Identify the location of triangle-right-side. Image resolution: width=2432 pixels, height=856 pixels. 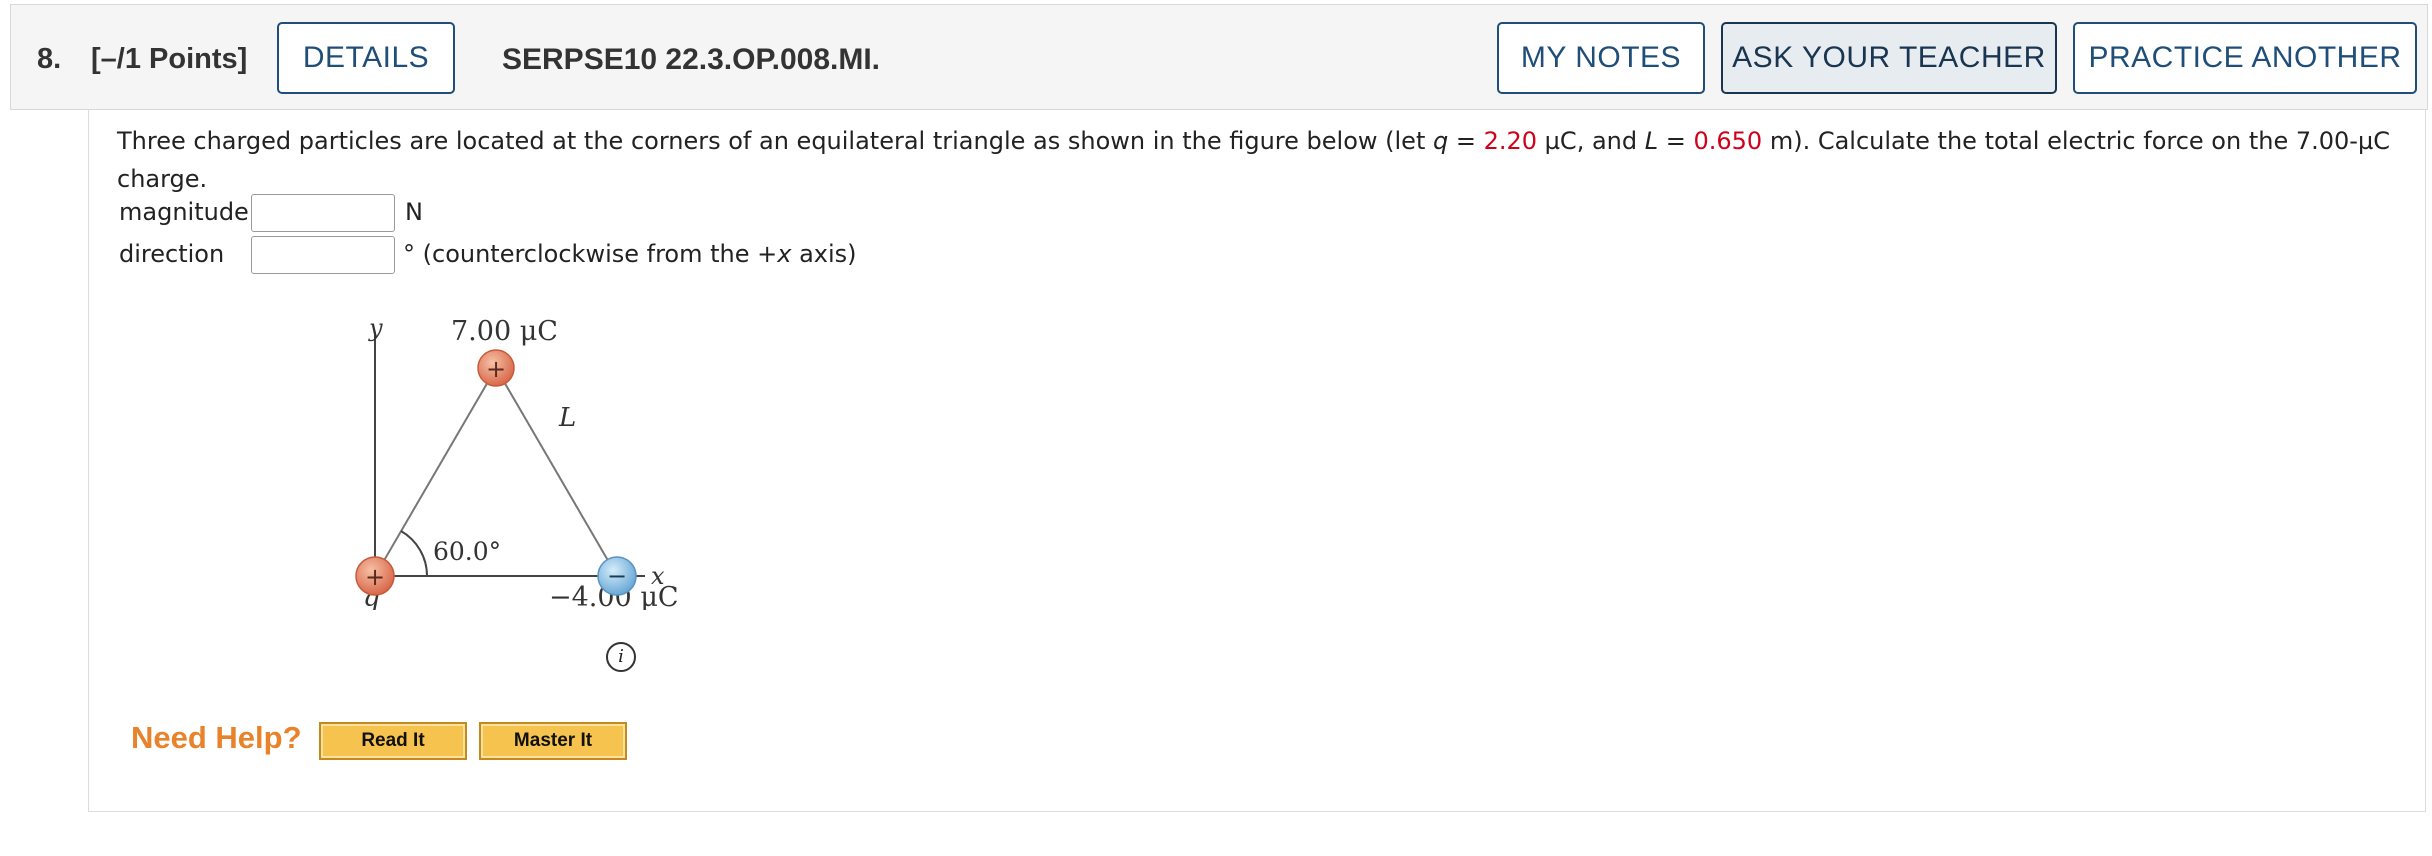
(556, 472).